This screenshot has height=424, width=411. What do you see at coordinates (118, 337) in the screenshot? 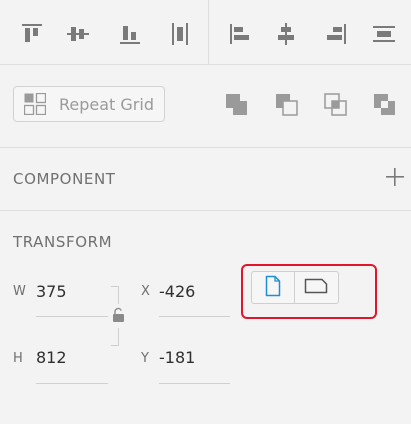
I see `lock-connector-bottom-v` at bounding box center [118, 337].